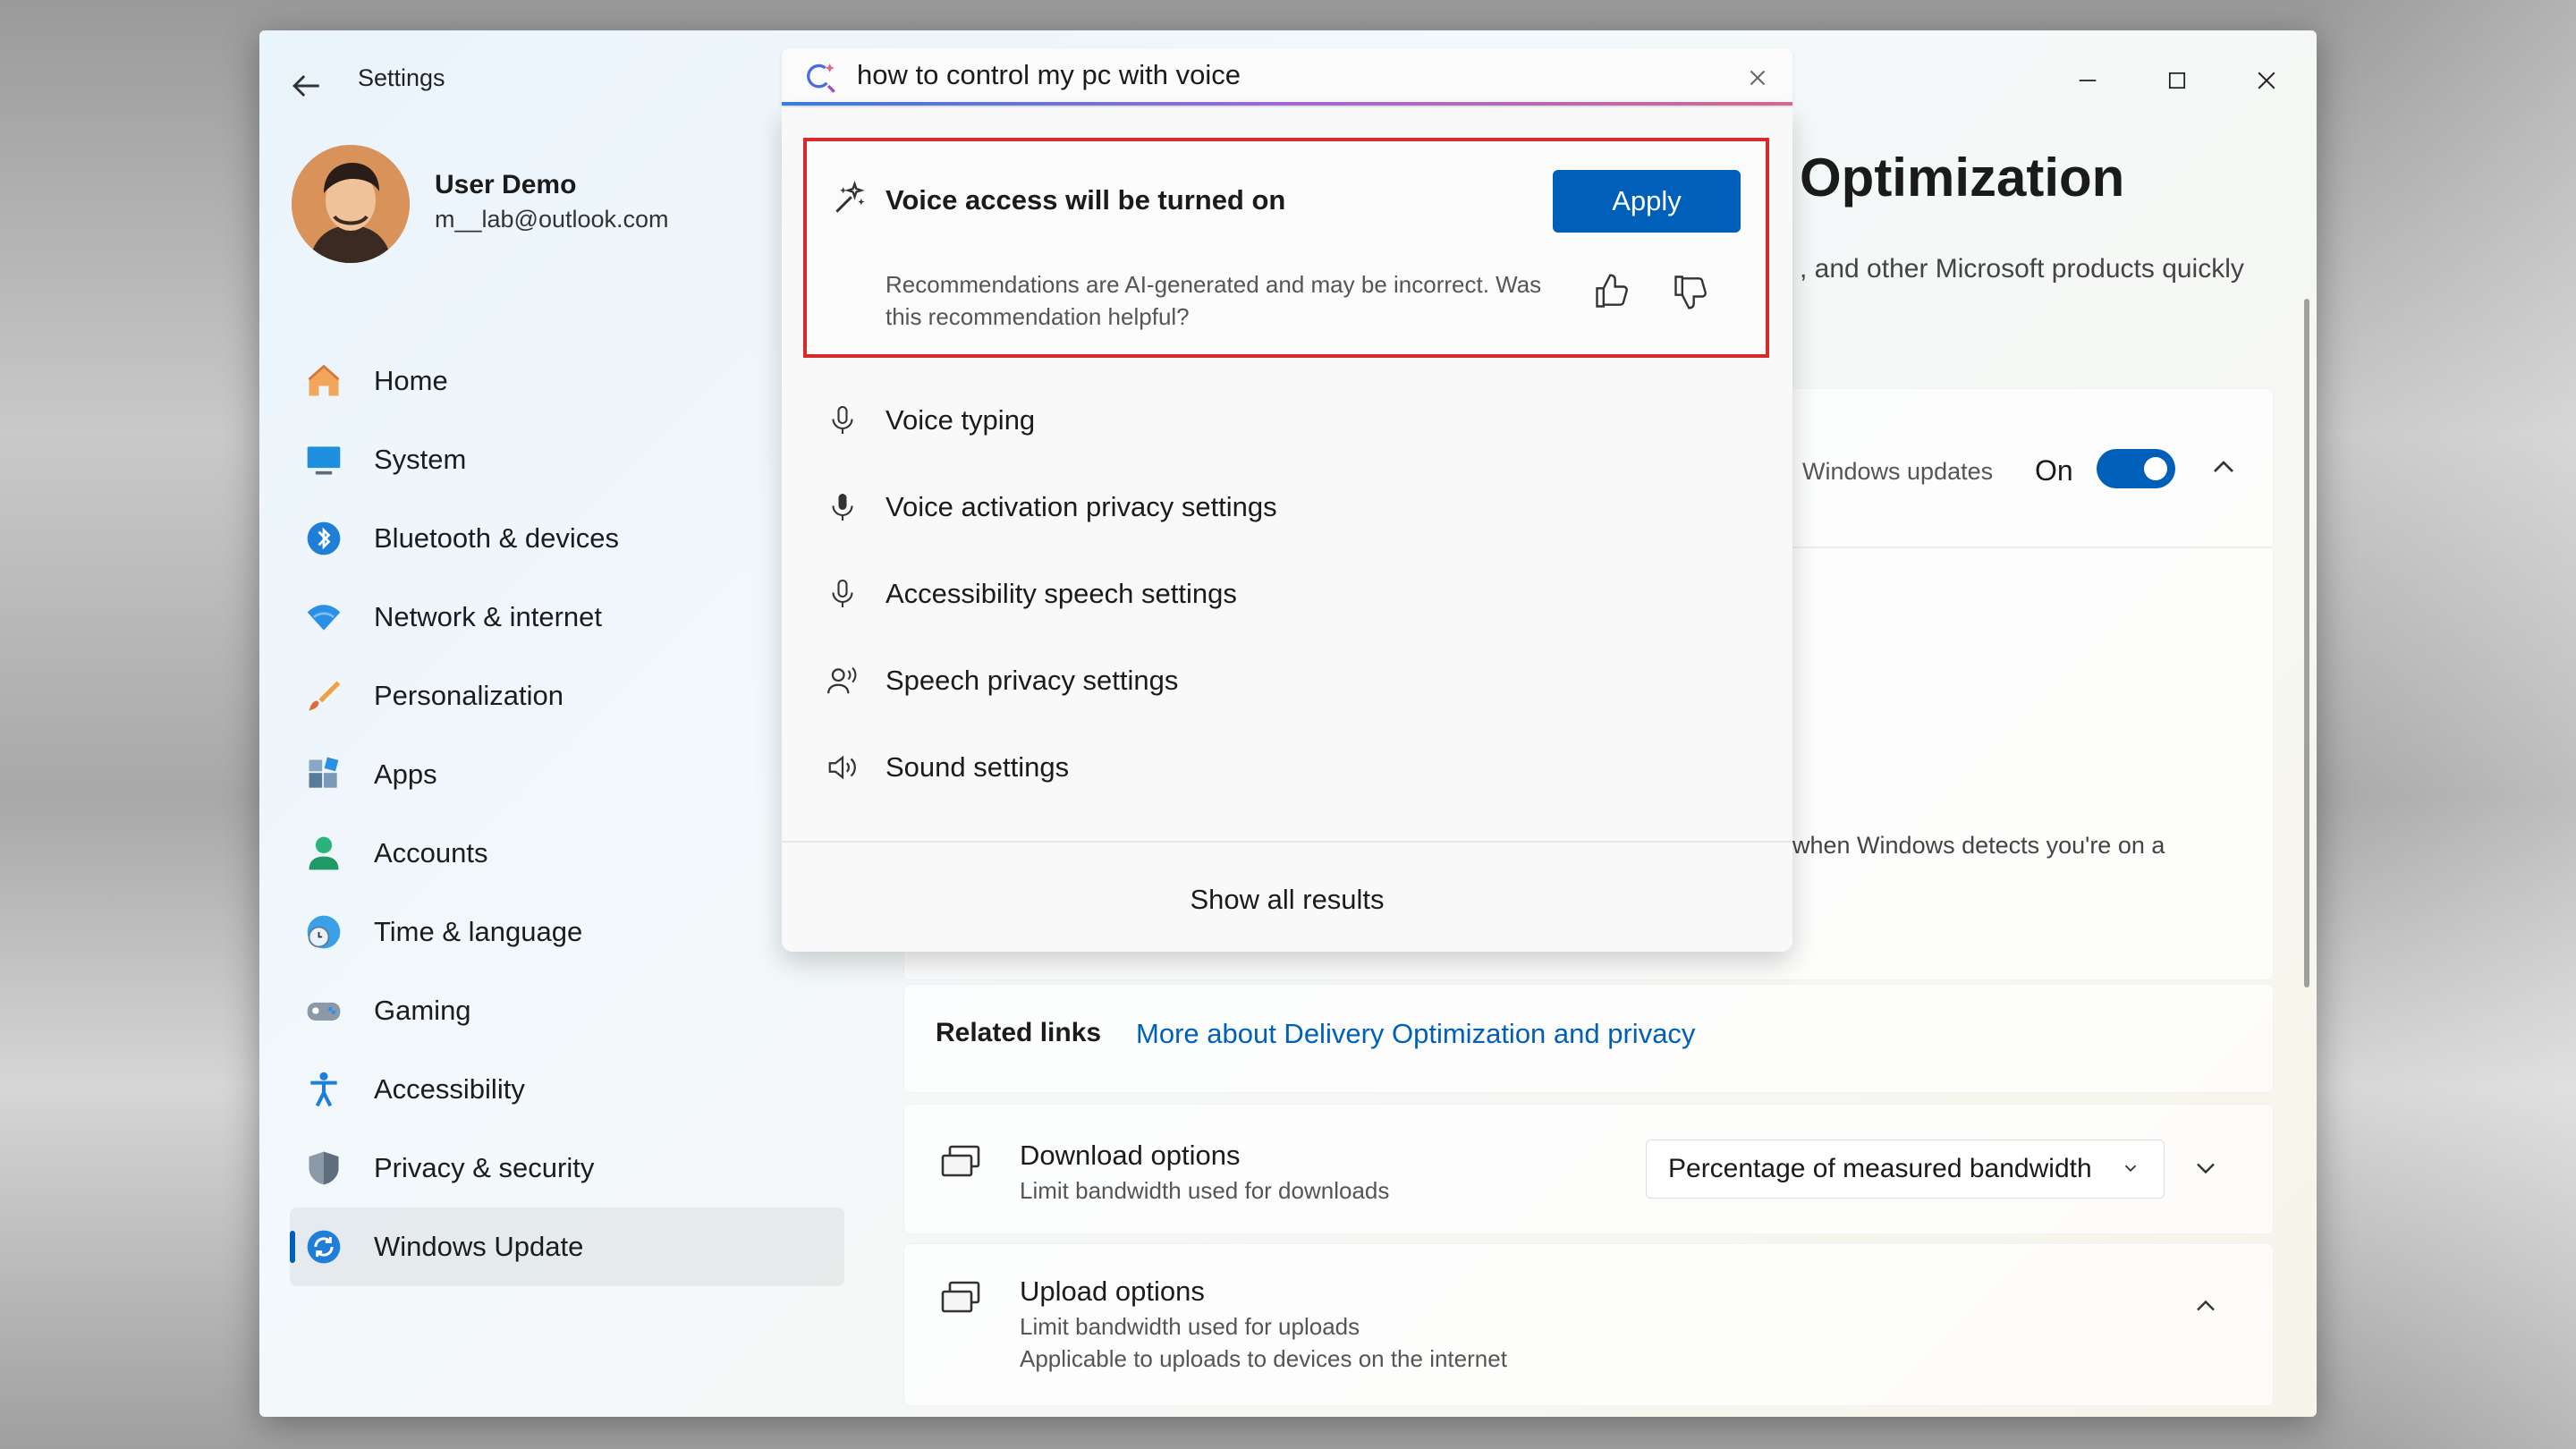  What do you see at coordinates (1205, 1190) in the screenshot?
I see `download-options-subtitle: Limit bandwidth used for downloads` at bounding box center [1205, 1190].